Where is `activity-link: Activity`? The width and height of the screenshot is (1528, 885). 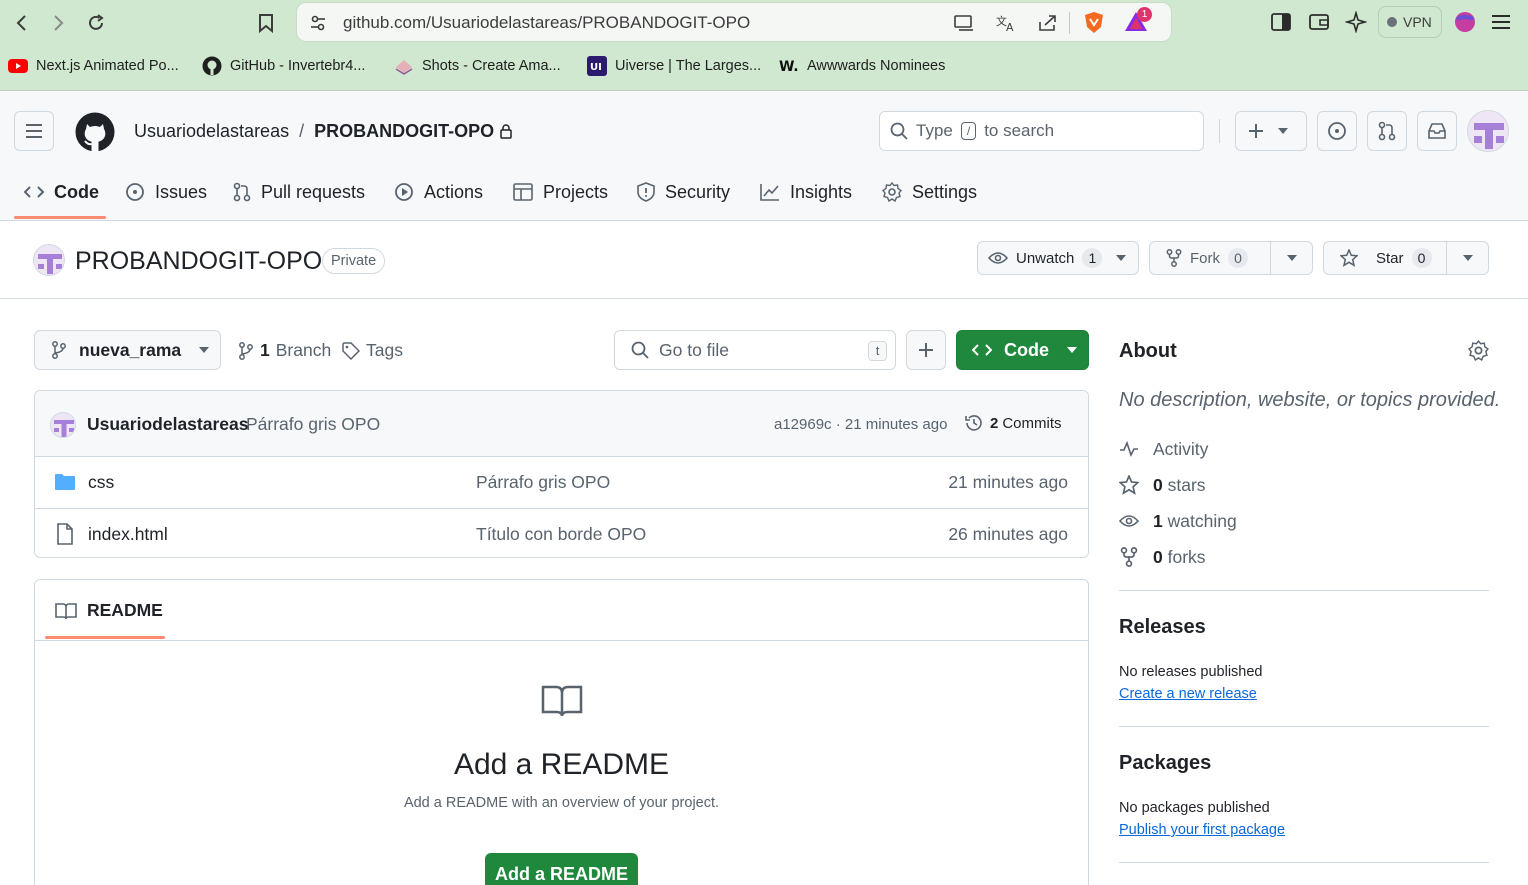
activity-link: Activity is located at coordinates (1163, 449).